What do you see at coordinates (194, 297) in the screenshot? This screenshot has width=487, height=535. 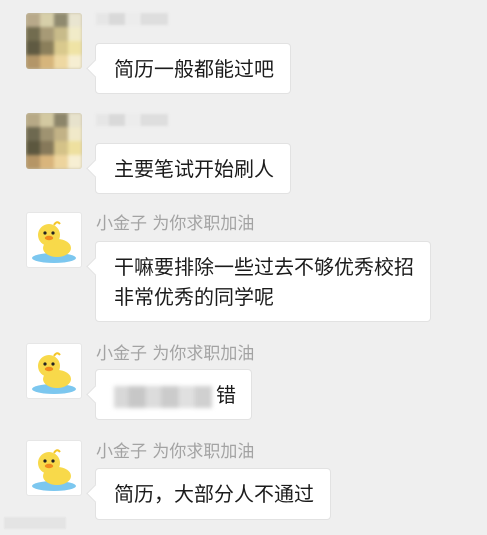 I see `message-line: 非常优秀的同学呢` at bounding box center [194, 297].